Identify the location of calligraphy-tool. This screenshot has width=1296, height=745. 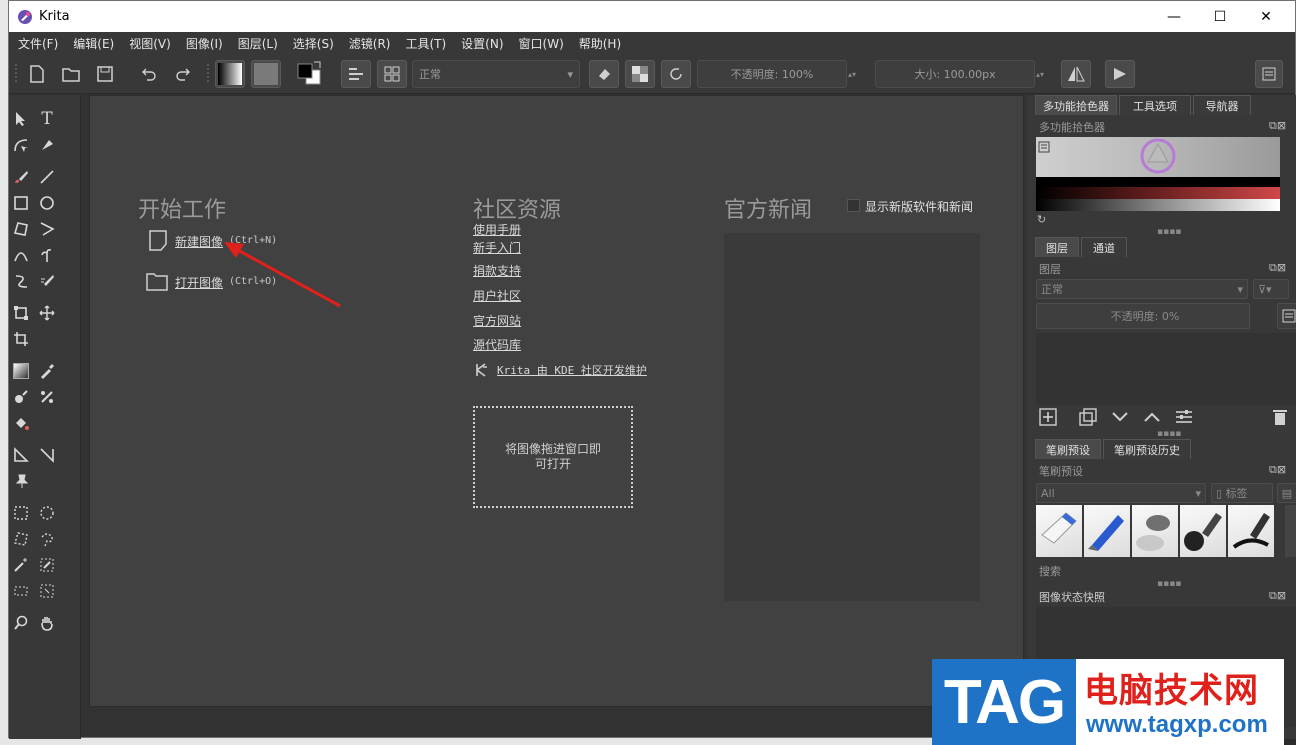
(47, 145).